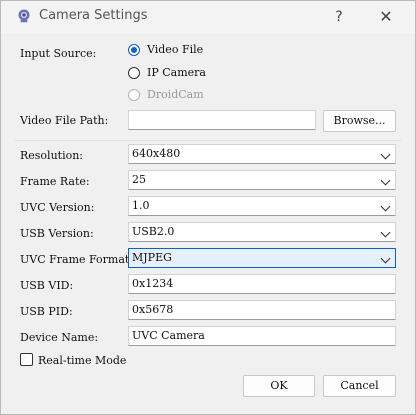 This screenshot has width=416, height=415. What do you see at coordinates (262, 206) in the screenshot?
I see `uvc-version-dropdown: 1.0` at bounding box center [262, 206].